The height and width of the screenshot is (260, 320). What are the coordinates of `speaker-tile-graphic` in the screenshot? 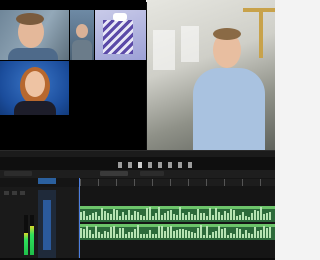 It's located at (120, 35).